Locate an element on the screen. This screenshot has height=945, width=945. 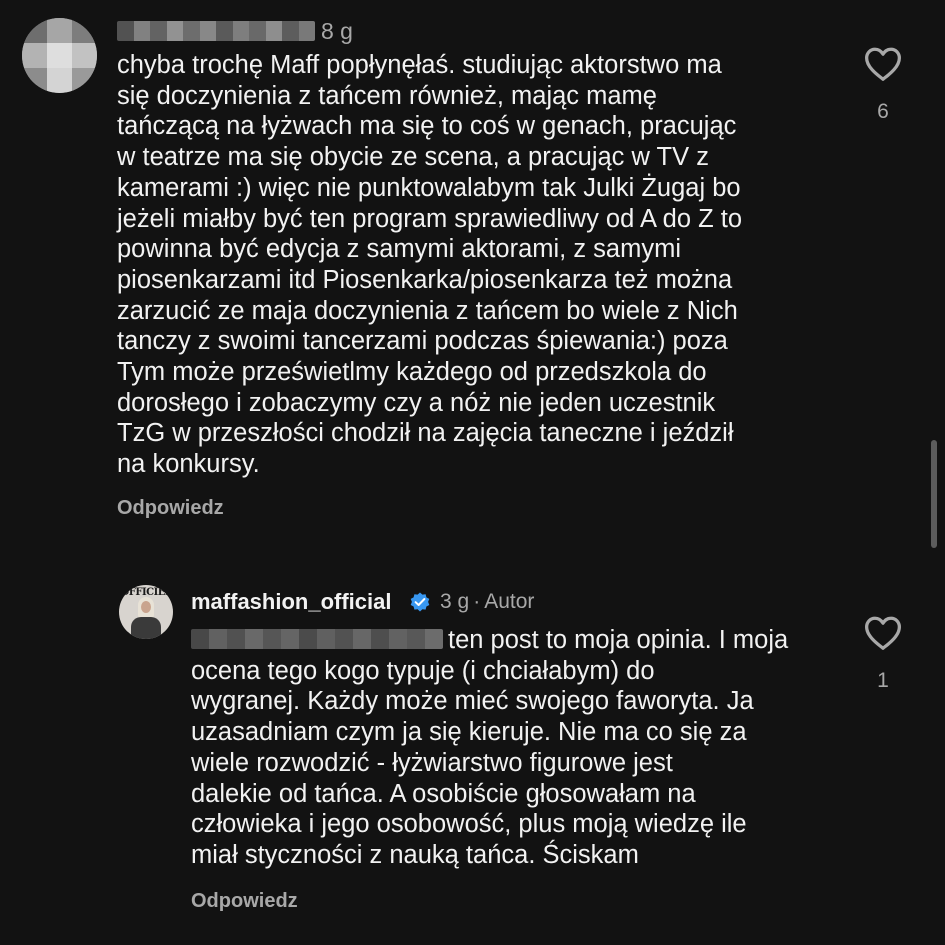
author-avatar: OFFICIEL is located at coordinates (146, 612).